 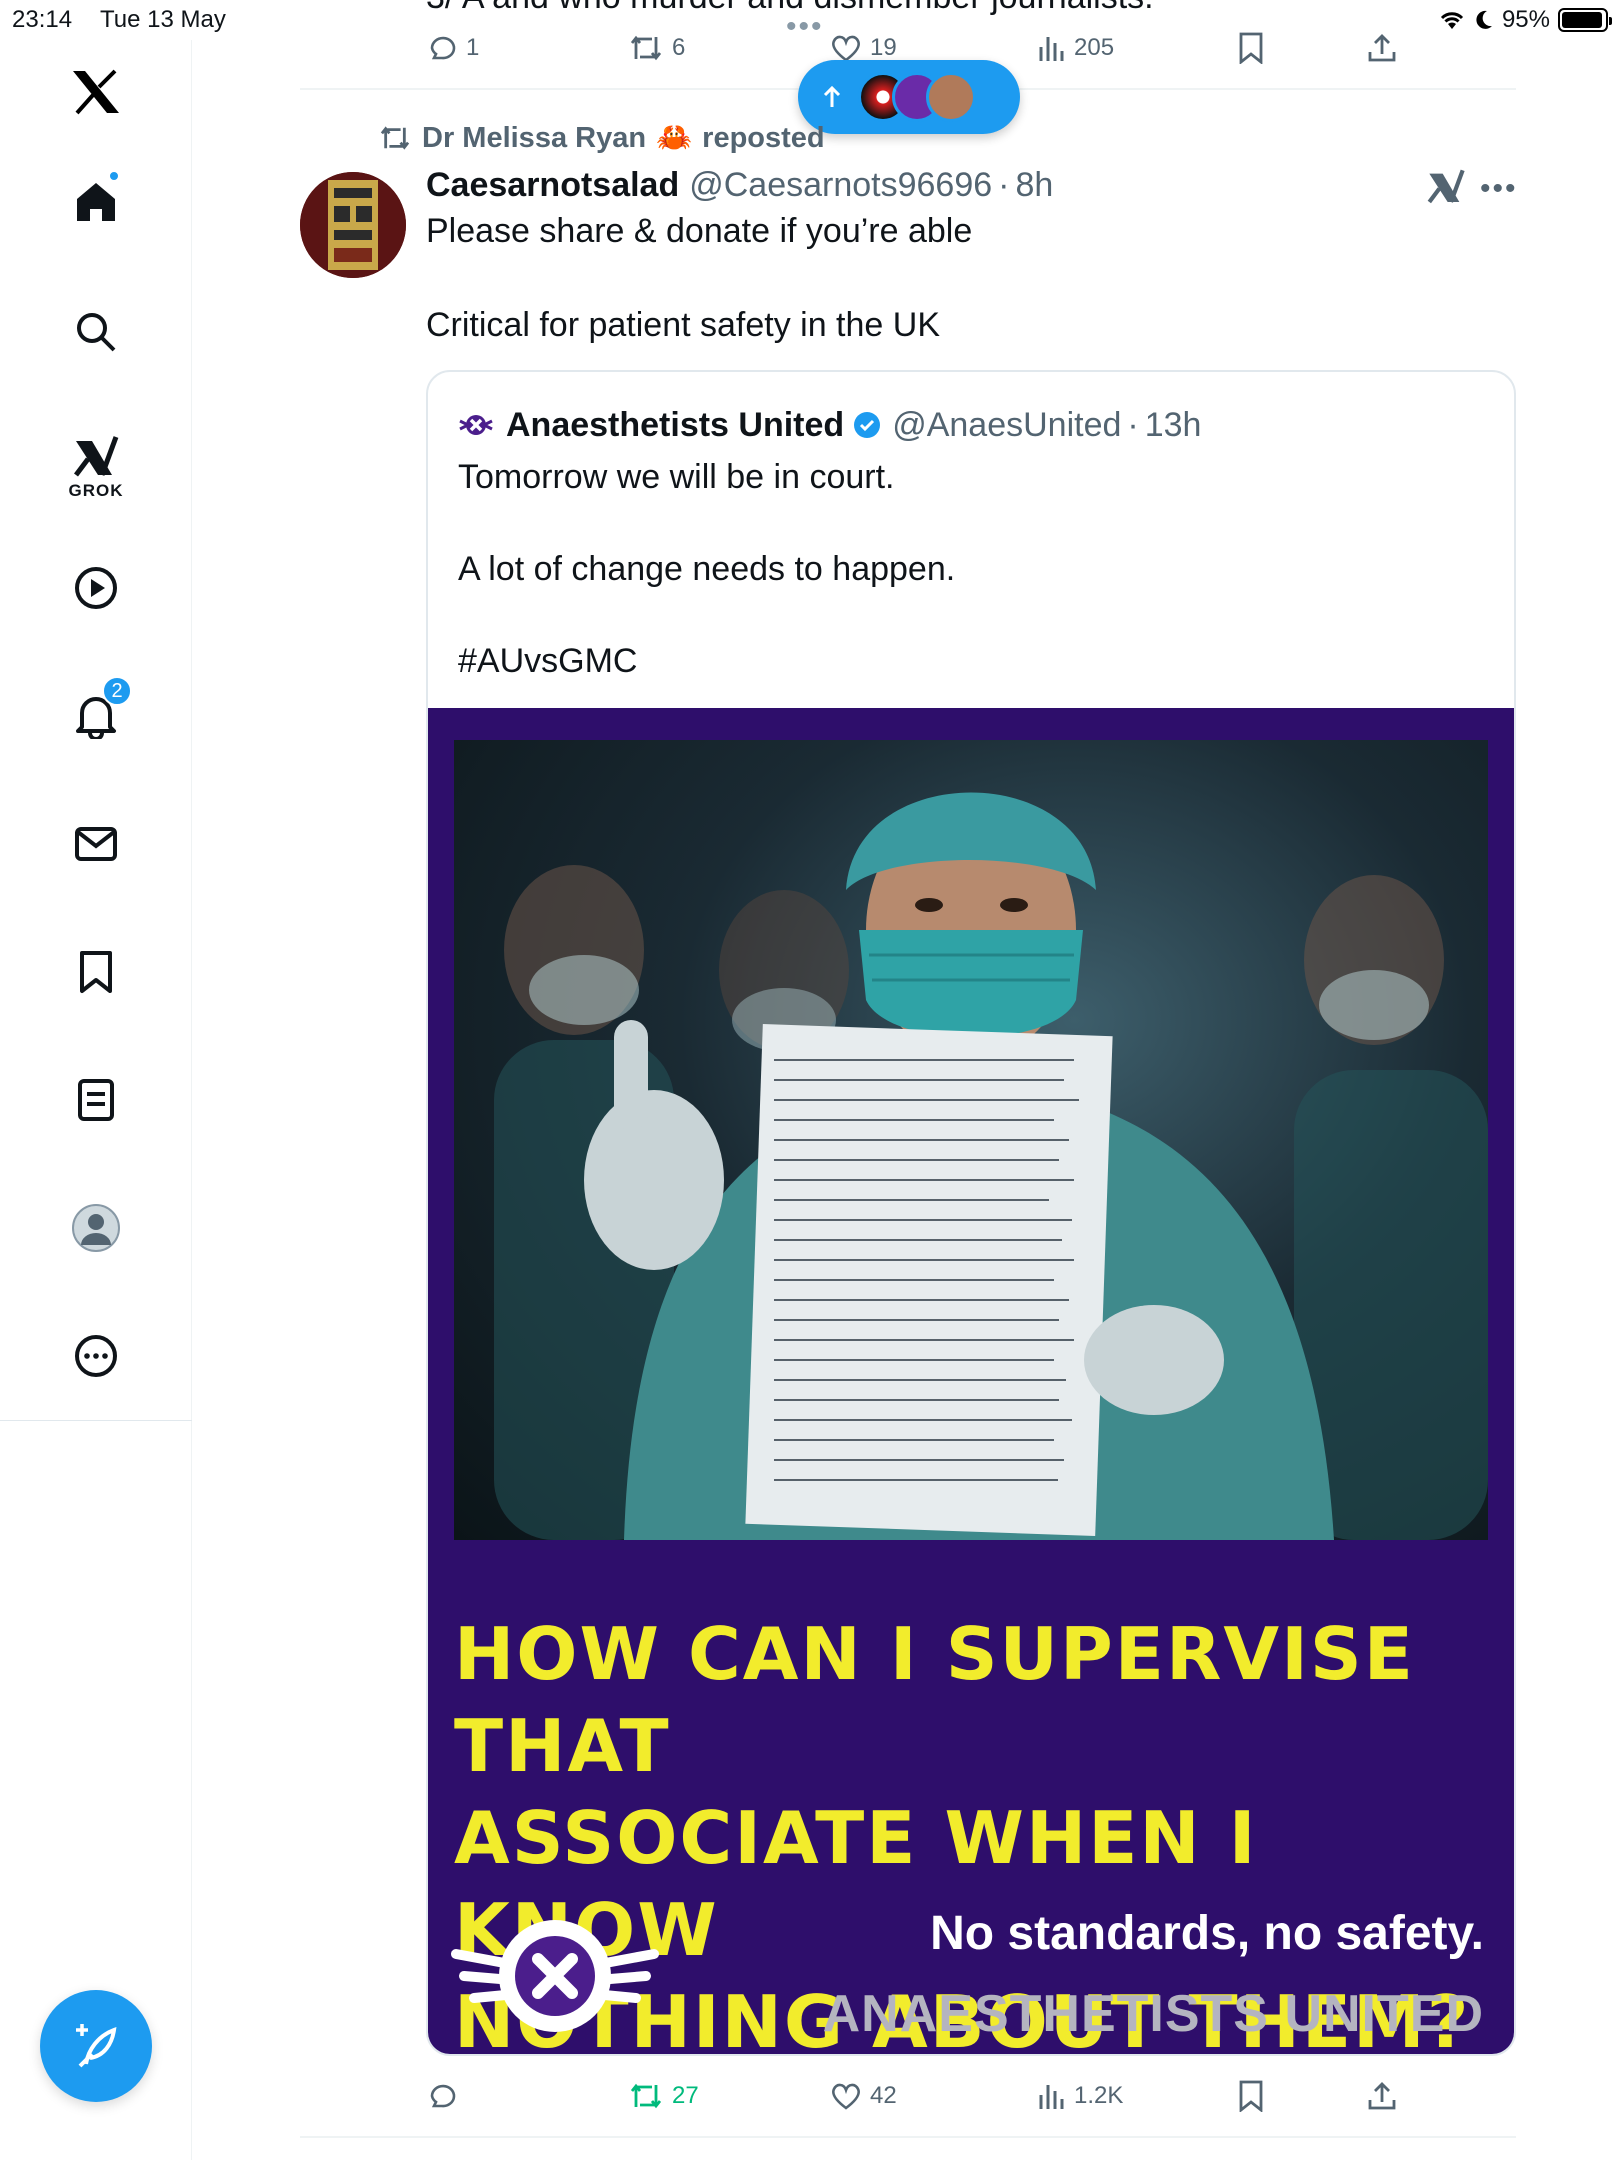 I want to click on quote-time: 13h, so click(x=1173, y=425).